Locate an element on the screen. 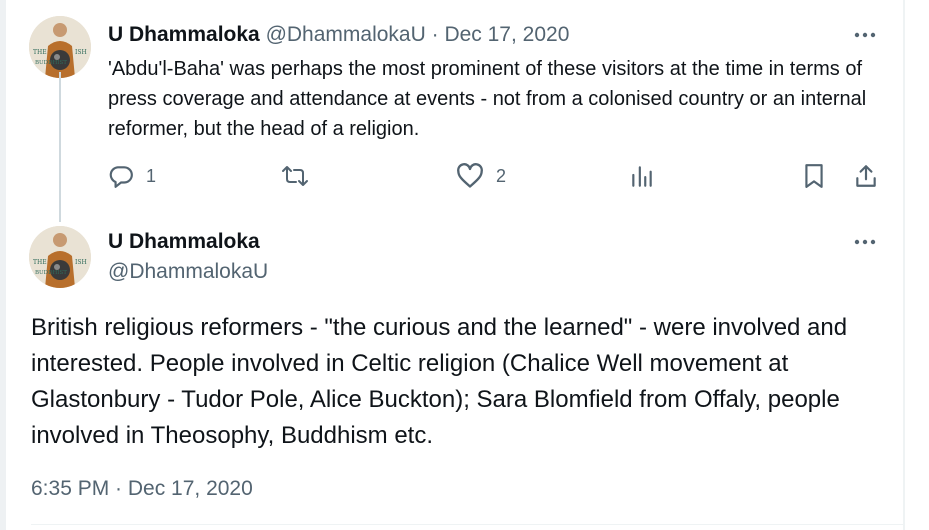 The width and height of the screenshot is (929, 530). main-author-name-row: U Dhammaloka is located at coordinates (184, 242).